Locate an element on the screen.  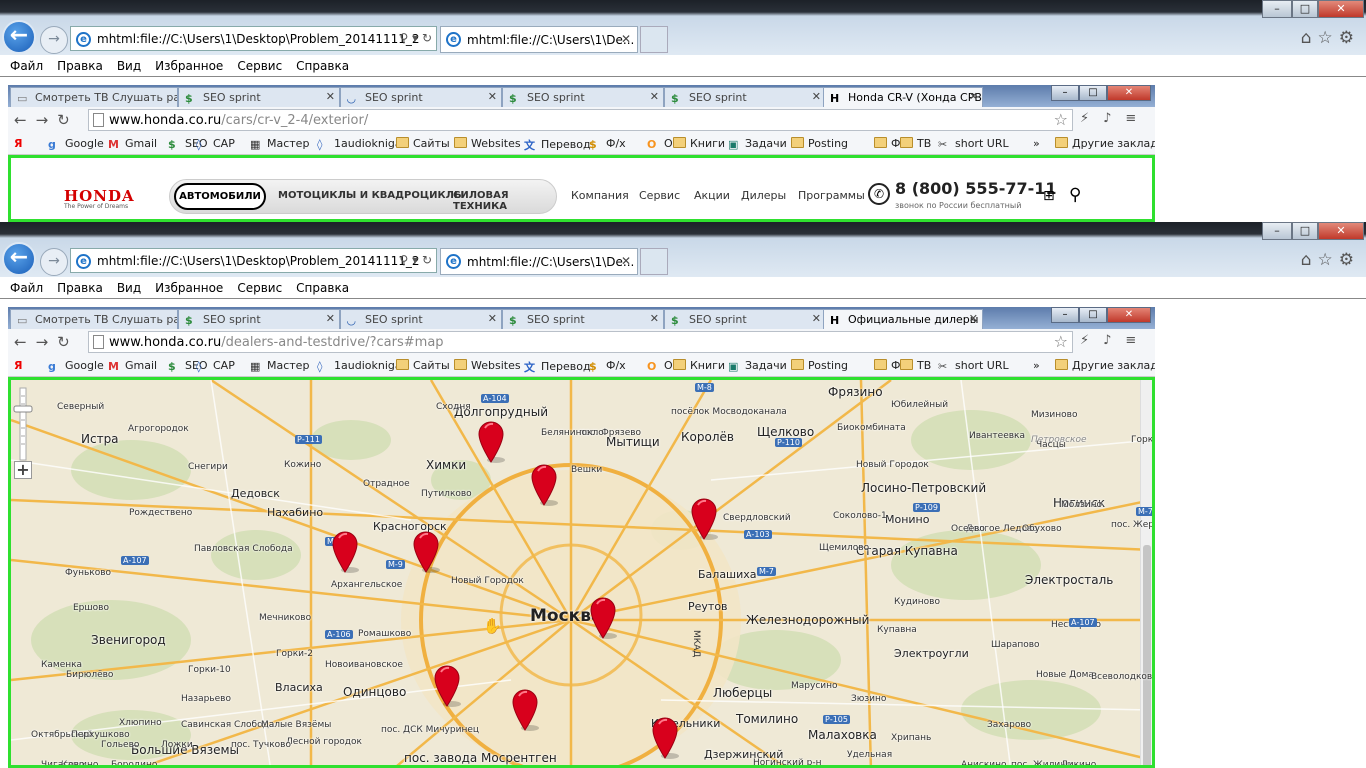
bookmark-item: ТВ is located at coordinates (915, 143).